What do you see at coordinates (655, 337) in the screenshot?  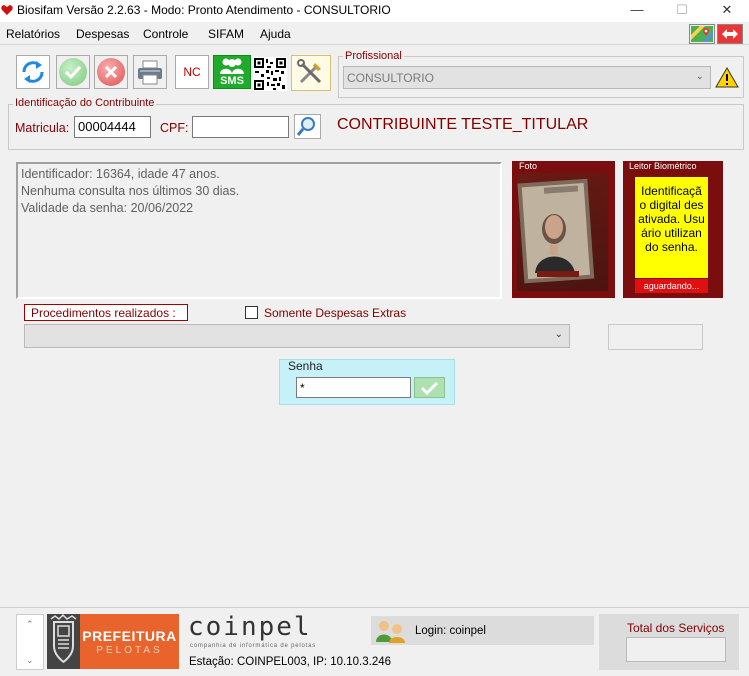 I see `procedimentos-value-box` at bounding box center [655, 337].